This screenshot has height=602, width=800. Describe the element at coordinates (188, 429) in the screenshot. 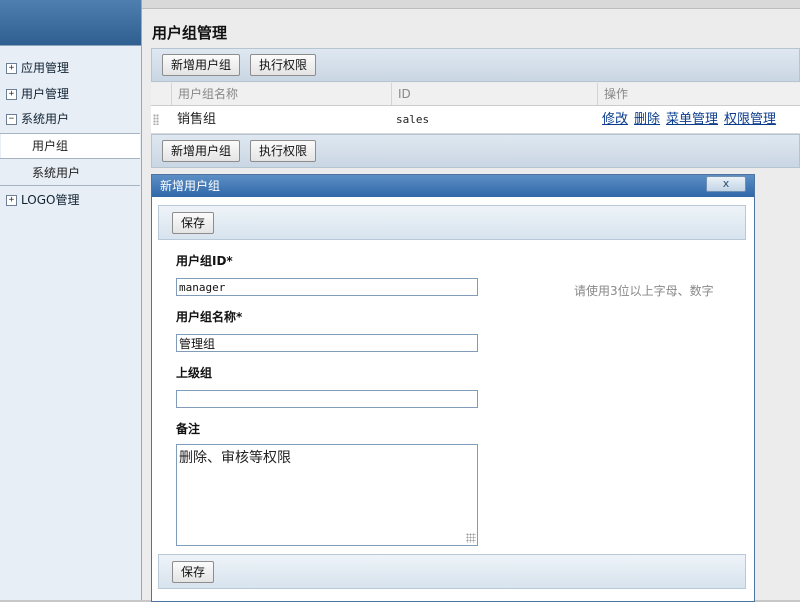

I see `remark-label: 备注` at that location.